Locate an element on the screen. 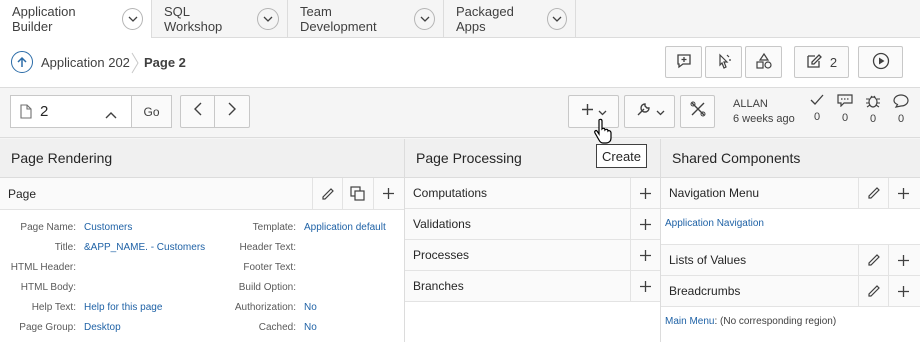 Image resolution: width=920 pixels, height=342 pixels. add-navigation-menu-button is located at coordinates (903, 193).